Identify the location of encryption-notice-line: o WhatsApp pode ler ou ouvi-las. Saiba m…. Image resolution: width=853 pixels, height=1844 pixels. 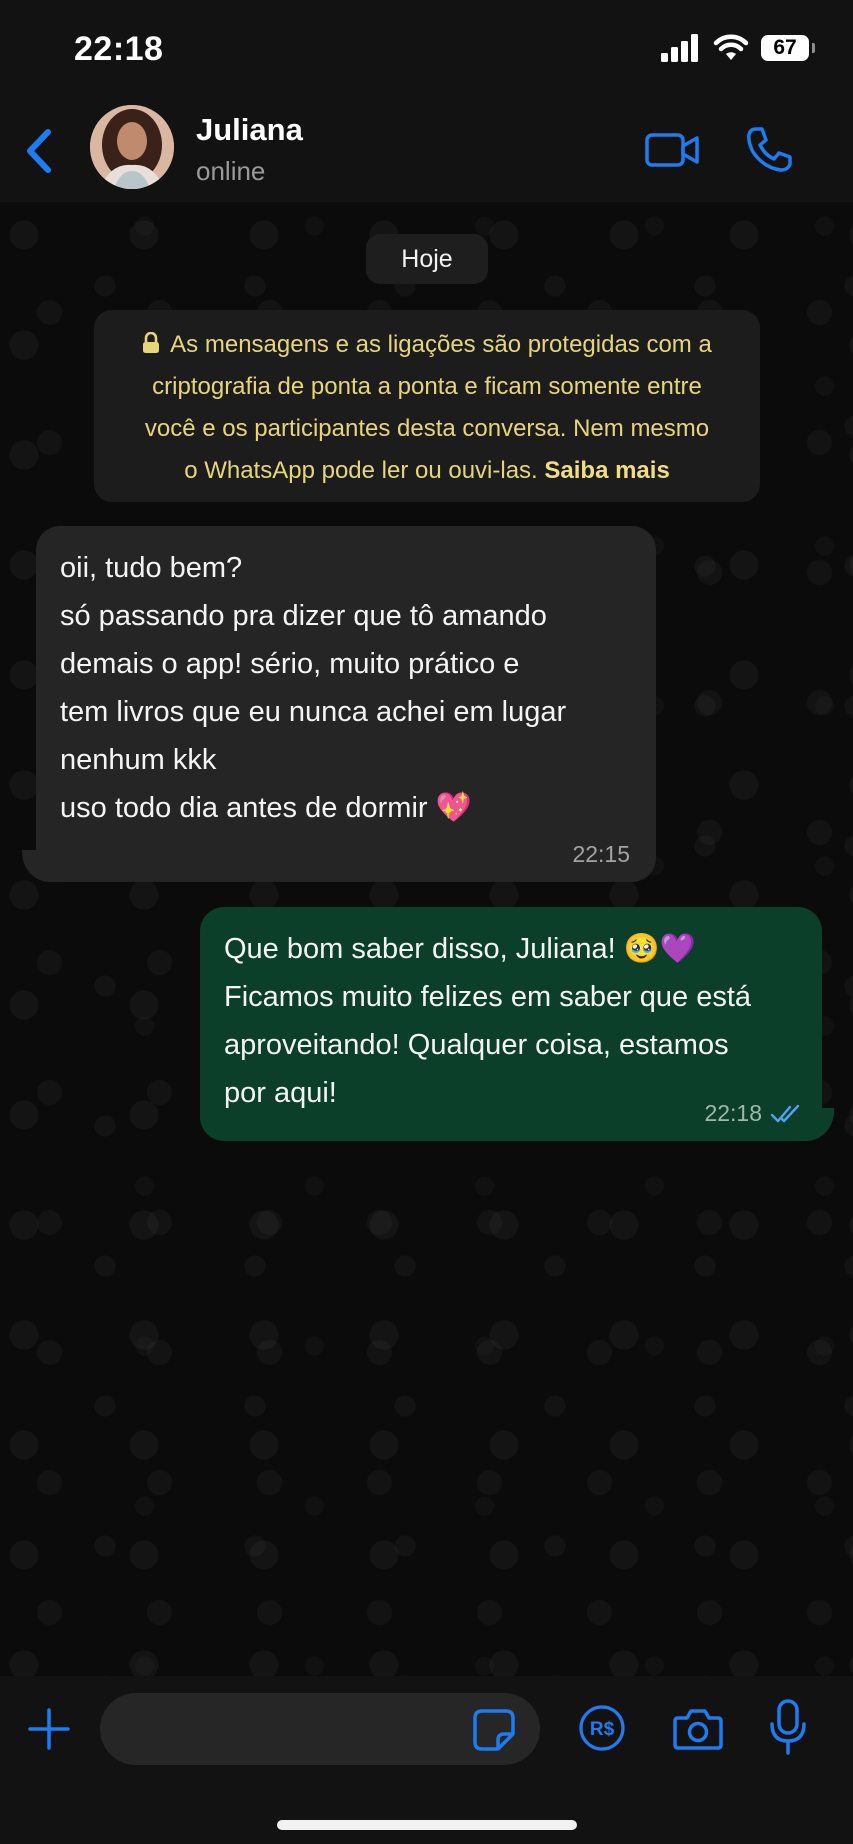
(427, 471).